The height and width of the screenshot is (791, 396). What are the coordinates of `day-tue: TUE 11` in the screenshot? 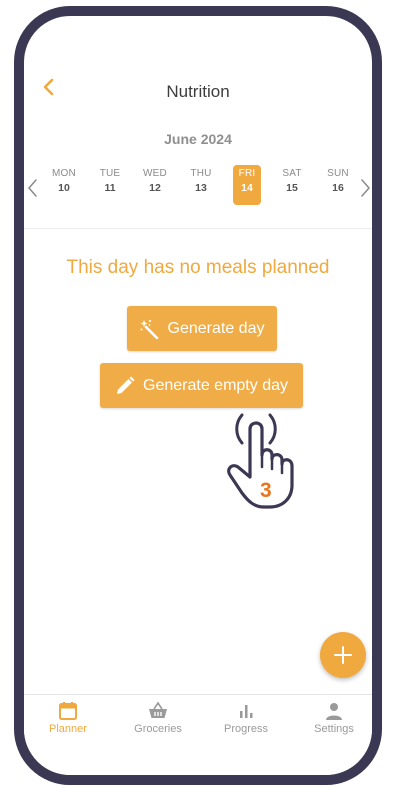 It's located at (110, 185).